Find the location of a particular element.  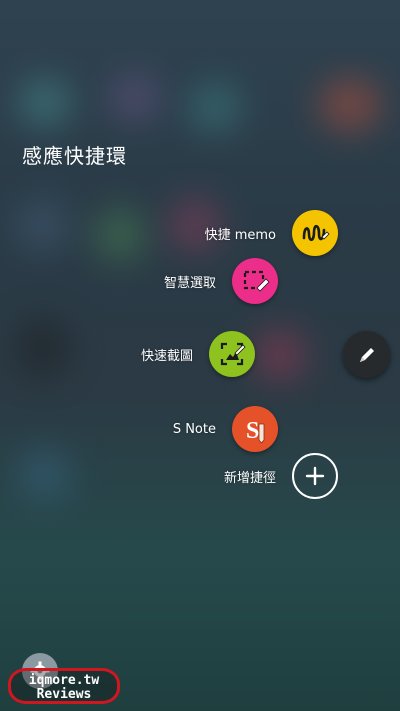

shortcut-label: S Note is located at coordinates (194, 429).